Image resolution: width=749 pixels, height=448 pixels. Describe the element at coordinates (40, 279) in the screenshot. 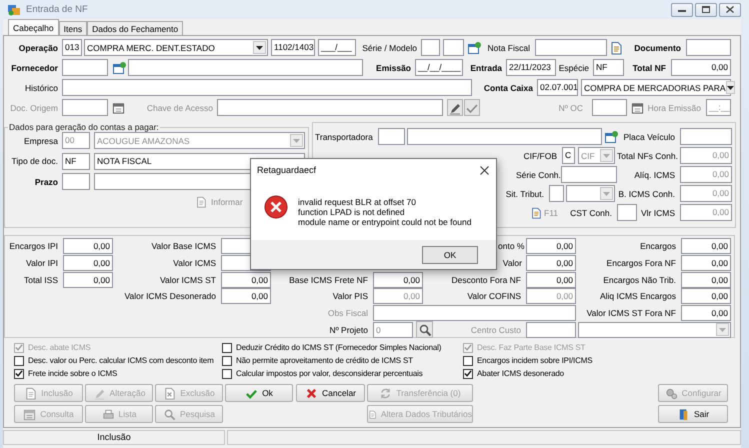

I see `field-label: Total ISS` at that location.